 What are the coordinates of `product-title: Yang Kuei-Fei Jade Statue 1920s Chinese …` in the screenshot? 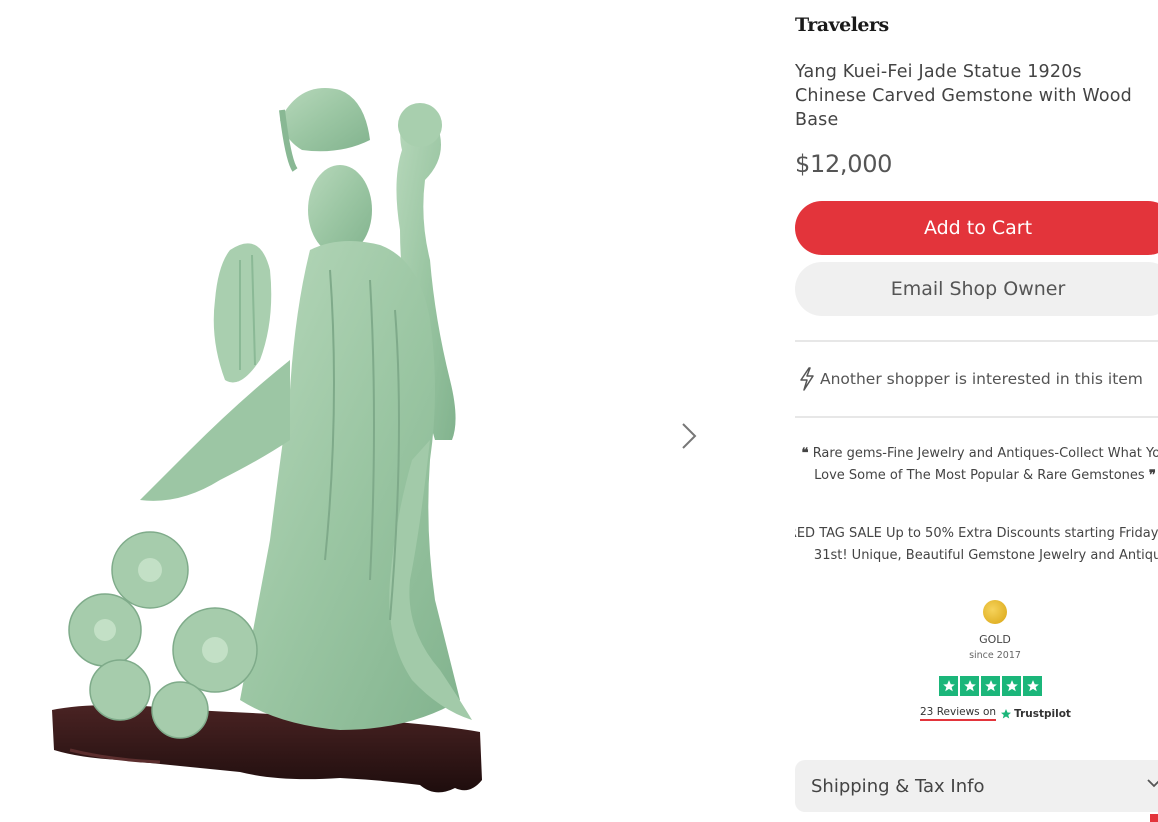 It's located at (963, 96).